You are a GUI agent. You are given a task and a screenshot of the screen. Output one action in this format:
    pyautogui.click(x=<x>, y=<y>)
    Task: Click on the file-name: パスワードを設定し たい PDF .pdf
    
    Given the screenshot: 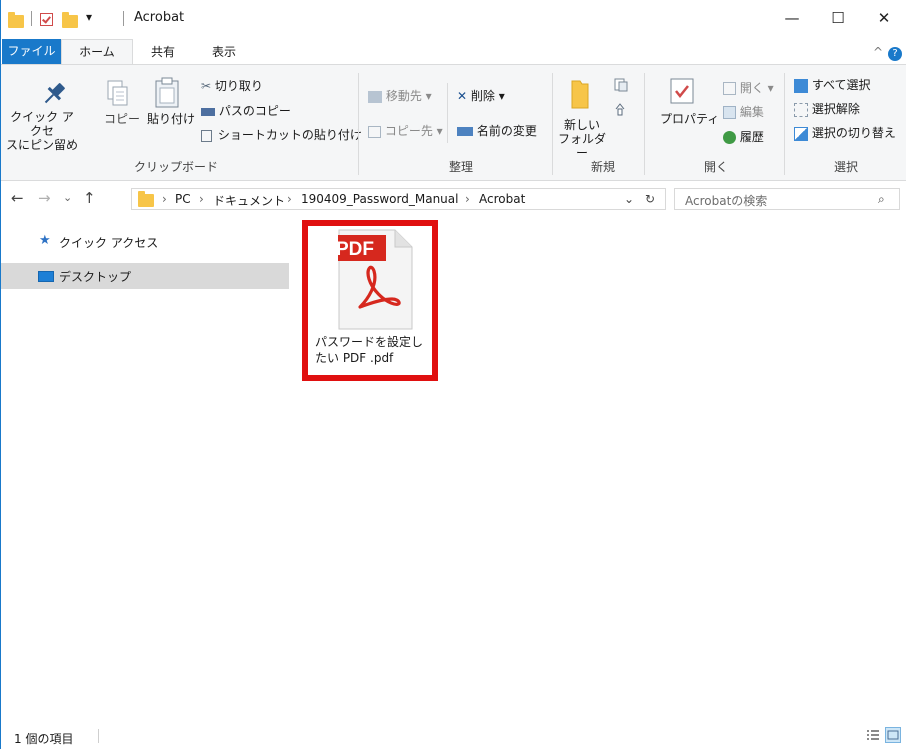 What is the action you would take?
    pyautogui.click(x=370, y=350)
    